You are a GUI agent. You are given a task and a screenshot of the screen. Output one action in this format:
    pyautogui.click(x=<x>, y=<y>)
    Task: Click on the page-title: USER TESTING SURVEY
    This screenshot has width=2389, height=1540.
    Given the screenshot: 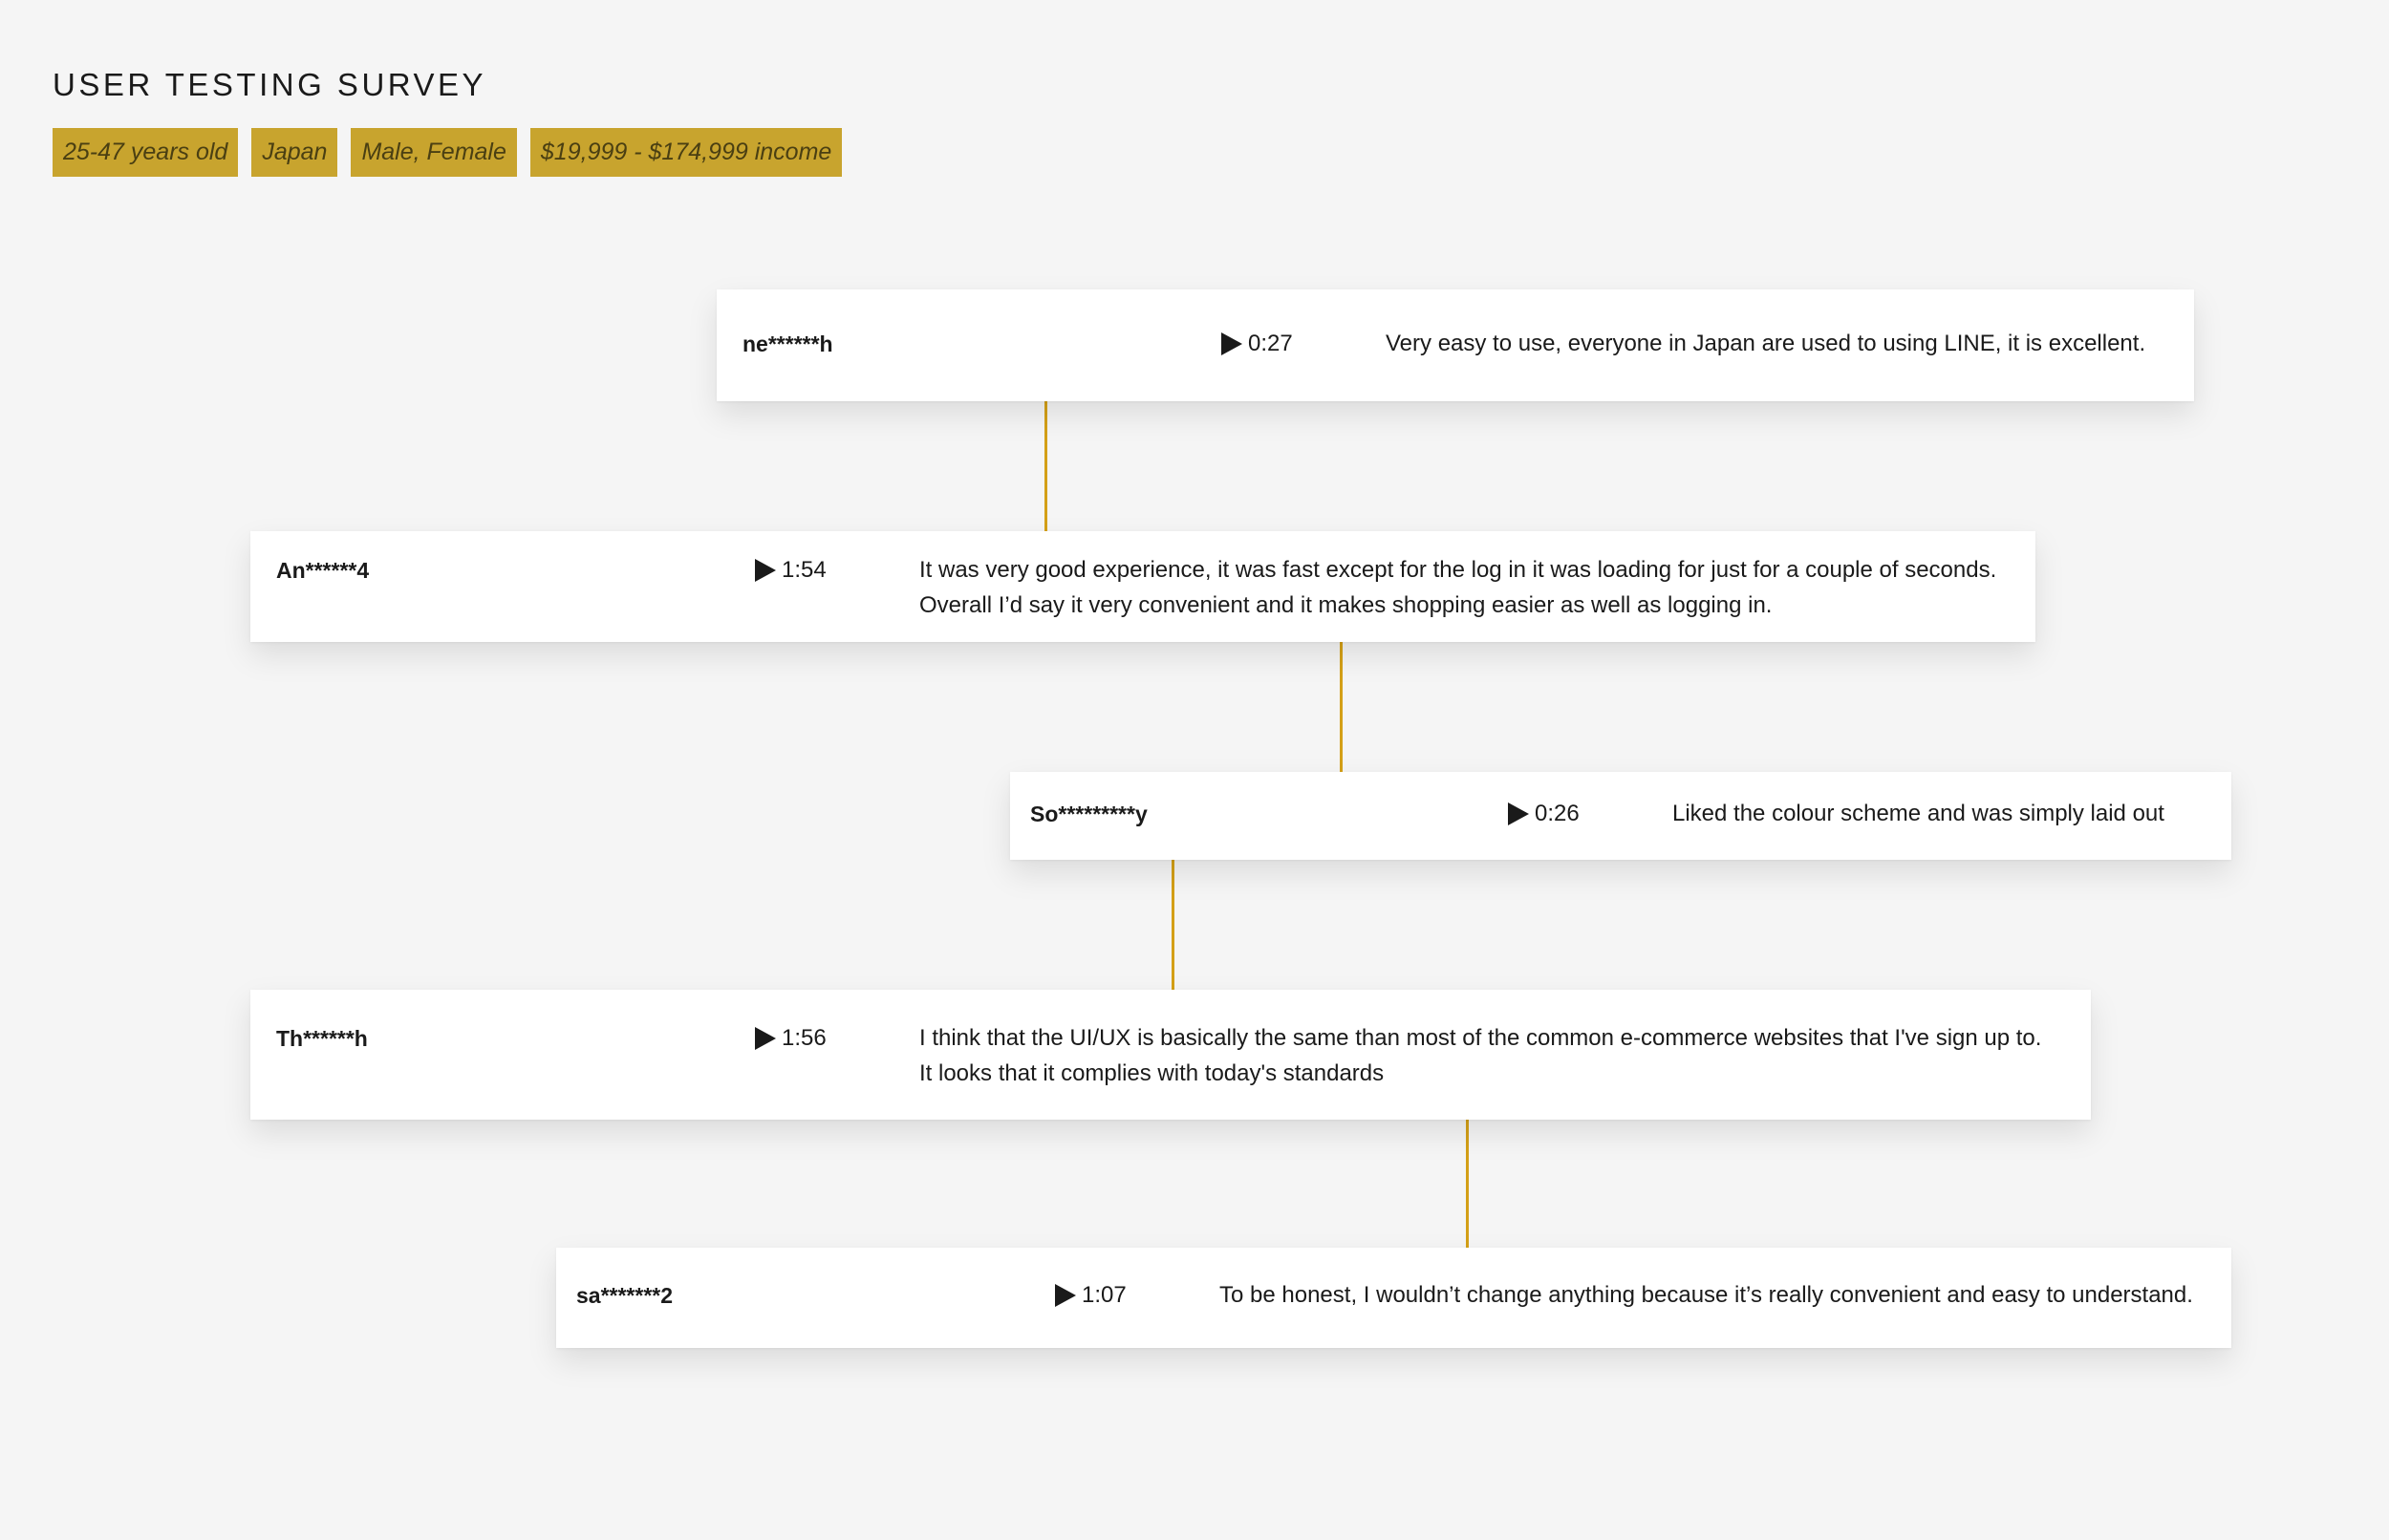 What is the action you would take?
    pyautogui.click(x=270, y=85)
    